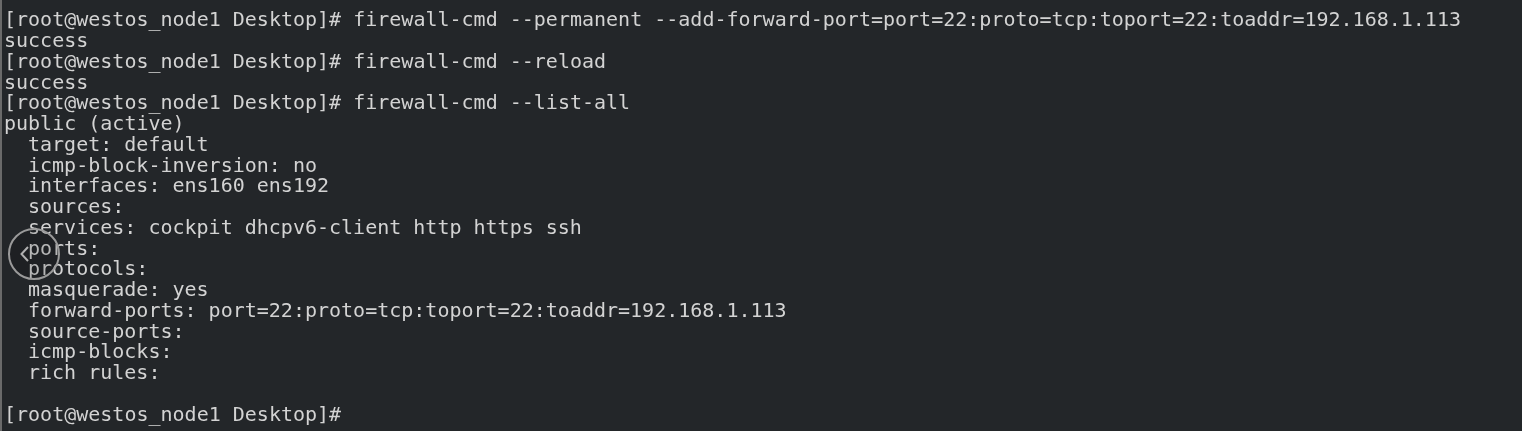 The height and width of the screenshot is (431, 1522). What do you see at coordinates (94, 372) in the screenshot?
I see `terminal-line: rich rules:` at bounding box center [94, 372].